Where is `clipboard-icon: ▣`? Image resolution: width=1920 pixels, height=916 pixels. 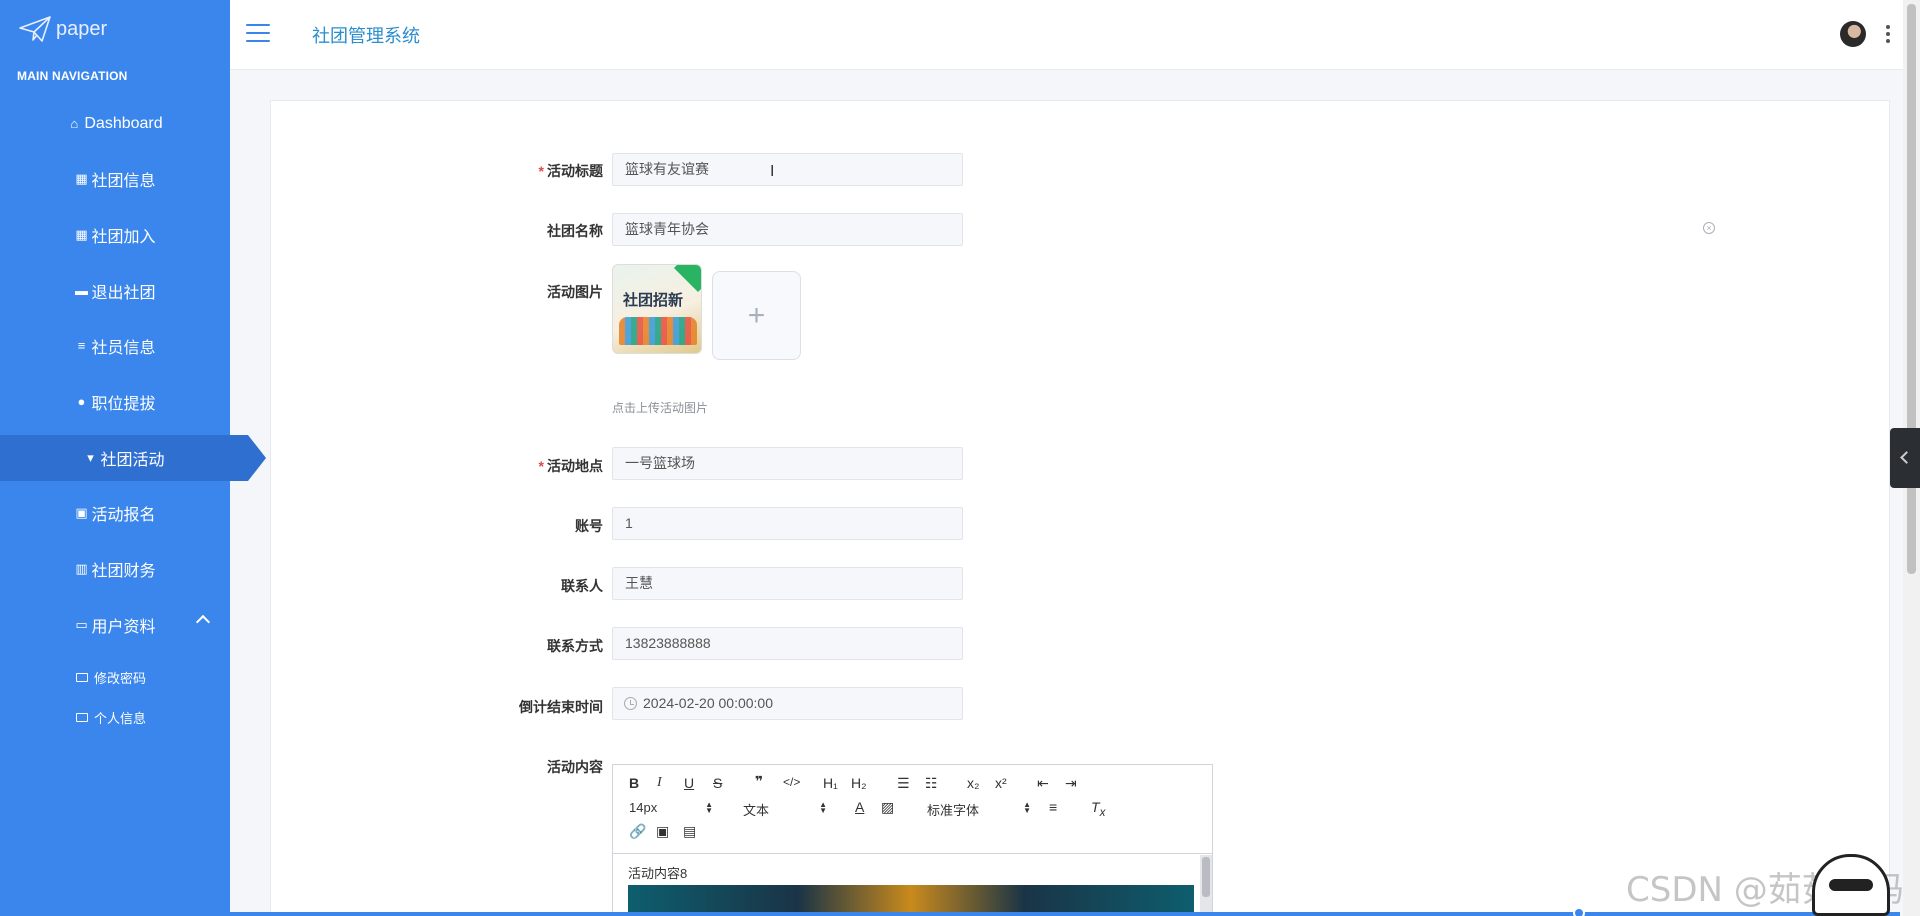
clipboard-icon: ▣ is located at coordinates (81, 512).